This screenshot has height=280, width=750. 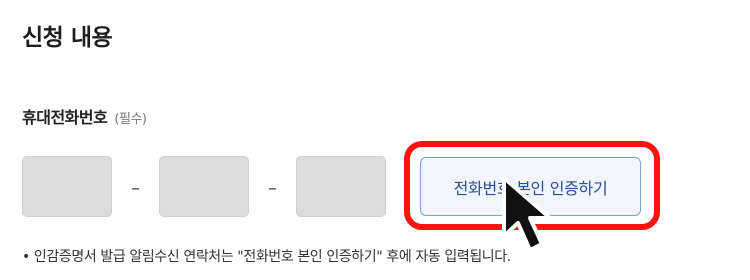 I want to click on phone-part2-box, so click(x=204, y=186).